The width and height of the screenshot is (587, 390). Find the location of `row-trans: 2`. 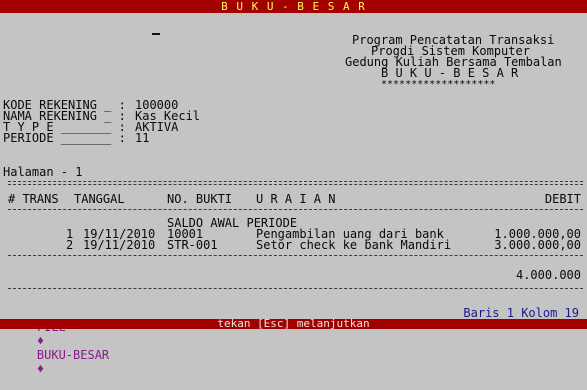

row-trans: 2 is located at coordinates (70, 245).